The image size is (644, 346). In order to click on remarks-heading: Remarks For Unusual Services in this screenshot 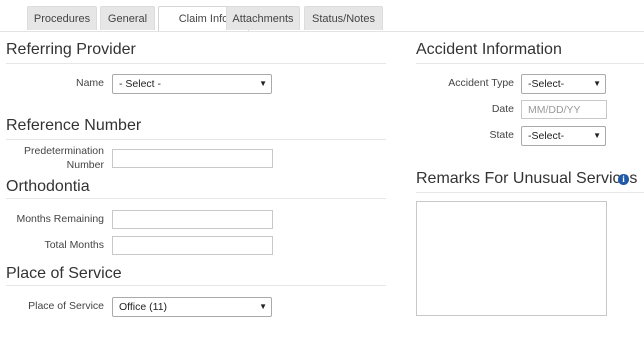, I will do `click(527, 178)`.